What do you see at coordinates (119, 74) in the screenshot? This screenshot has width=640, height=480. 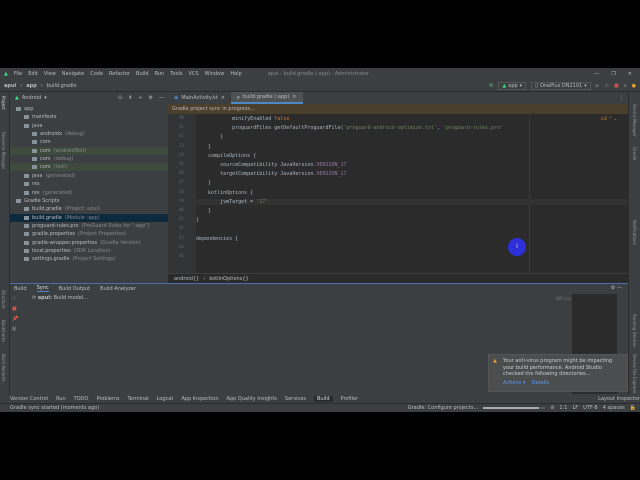 I see `menu-refactor: Refactor` at bounding box center [119, 74].